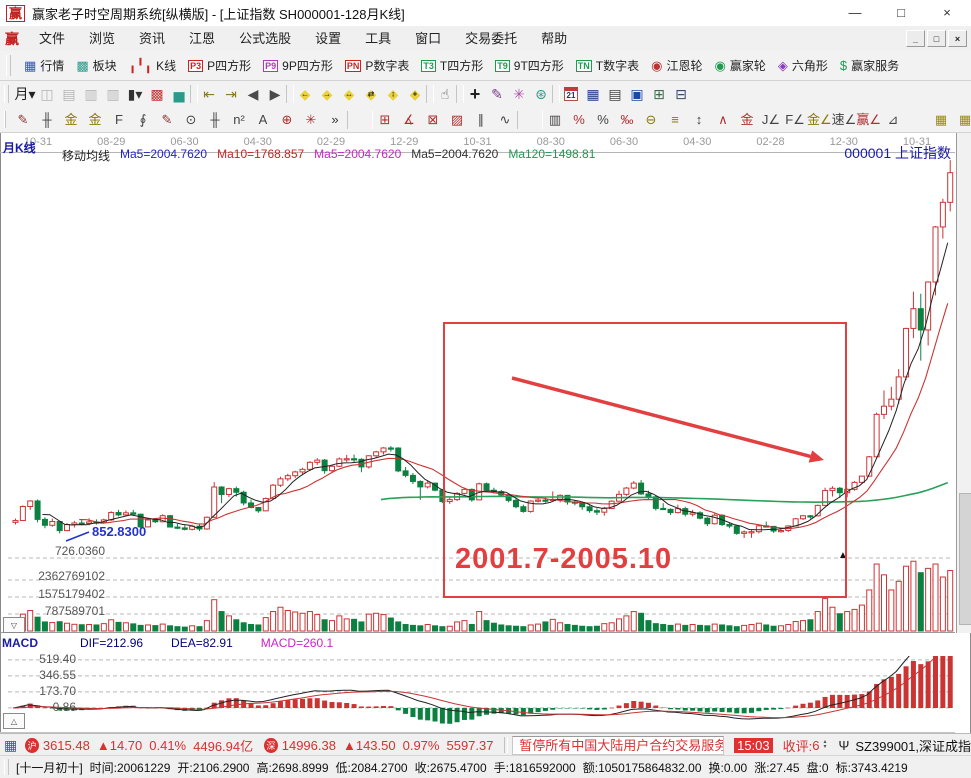 This screenshot has width=971, height=778. I want to click on gold-grid2-icon: 金, so click(95, 120).